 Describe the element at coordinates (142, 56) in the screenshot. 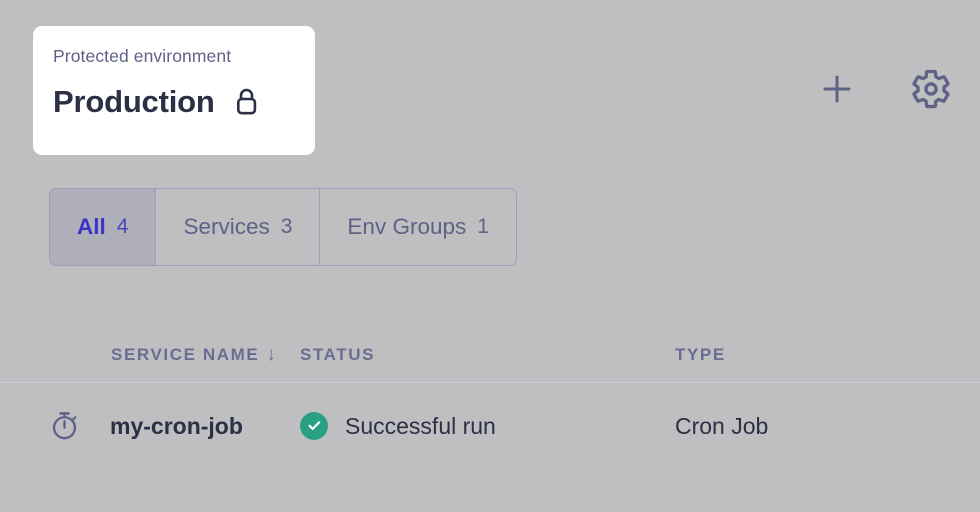

I see `environment-protected-label: Protected environment` at that location.